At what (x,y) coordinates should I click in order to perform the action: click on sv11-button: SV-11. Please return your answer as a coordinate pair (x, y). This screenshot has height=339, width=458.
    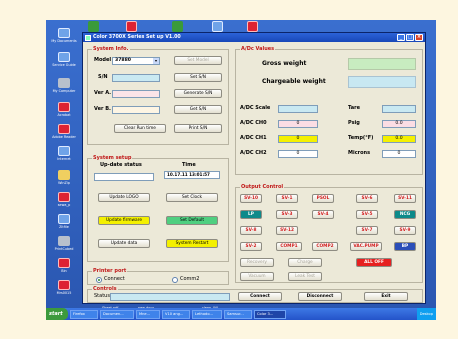
    Looking at the image, I should click on (405, 198).